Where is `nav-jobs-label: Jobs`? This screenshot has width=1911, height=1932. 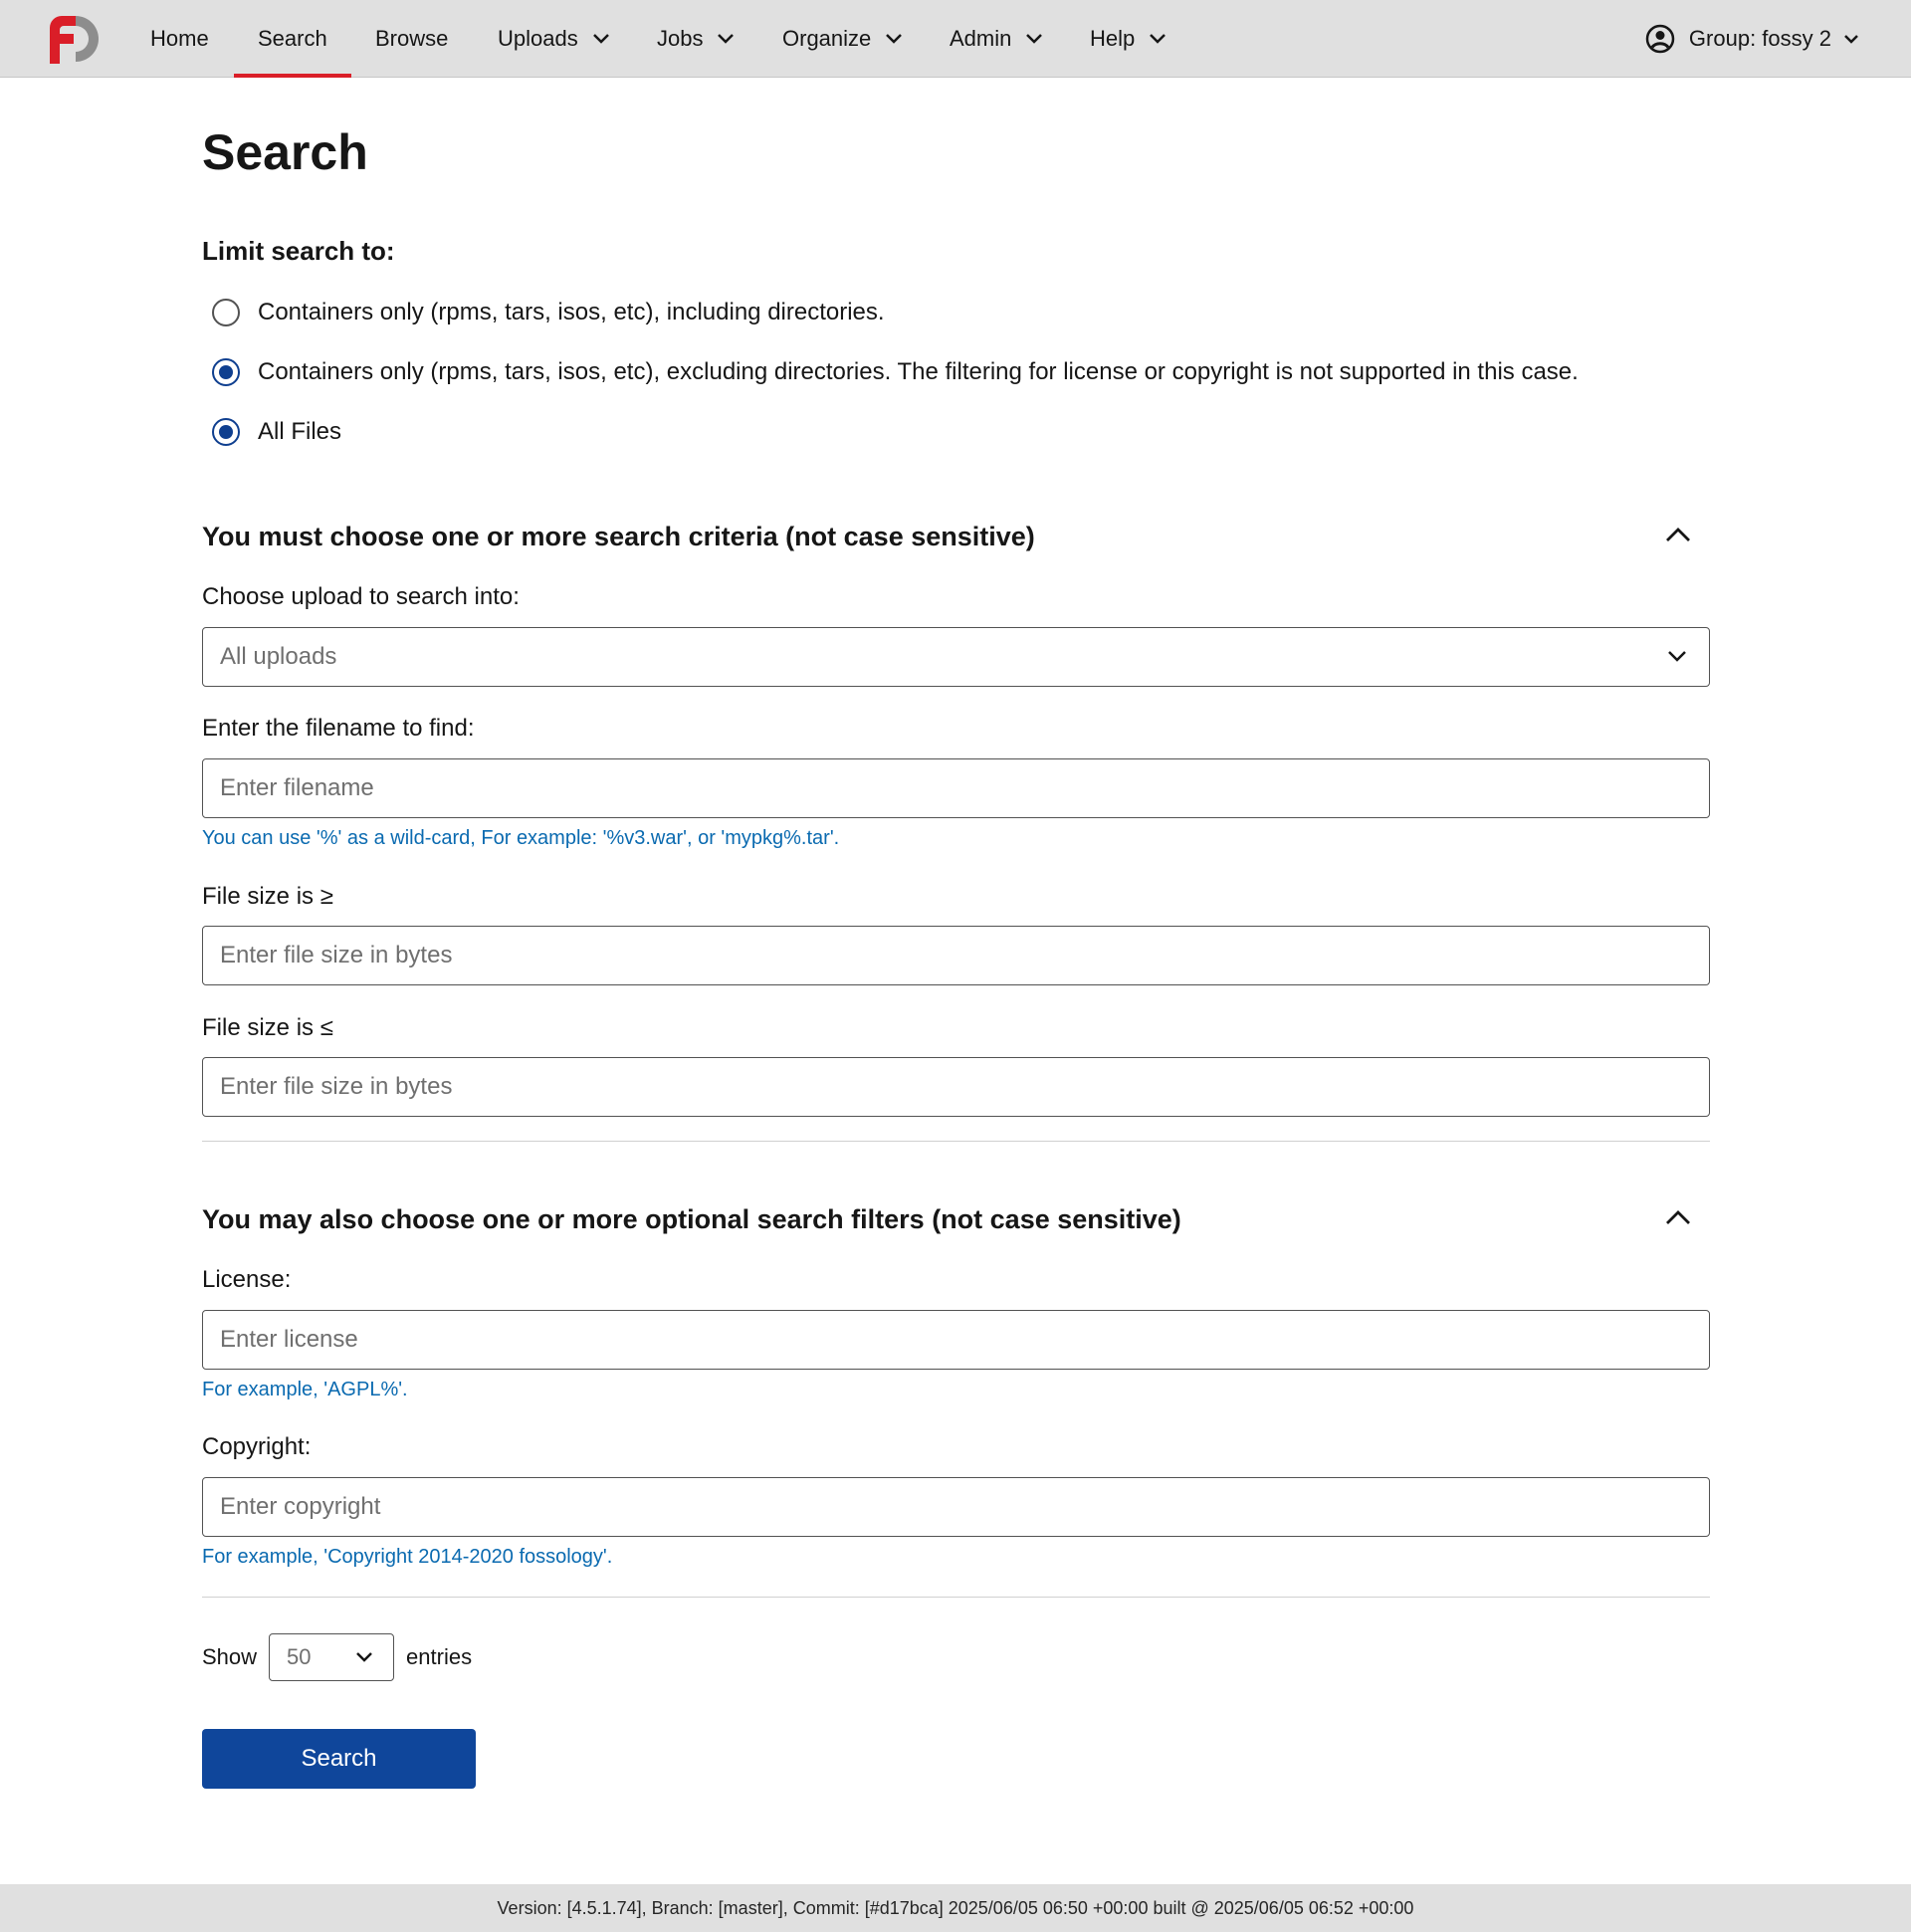 nav-jobs-label: Jobs is located at coordinates (680, 38).